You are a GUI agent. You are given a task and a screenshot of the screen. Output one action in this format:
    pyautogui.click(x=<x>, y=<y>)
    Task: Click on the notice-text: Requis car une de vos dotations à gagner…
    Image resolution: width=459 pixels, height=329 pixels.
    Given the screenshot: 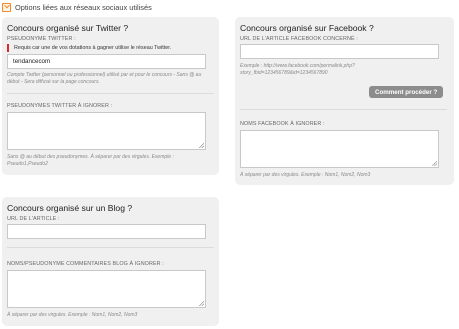 What is the action you would take?
    pyautogui.click(x=93, y=48)
    